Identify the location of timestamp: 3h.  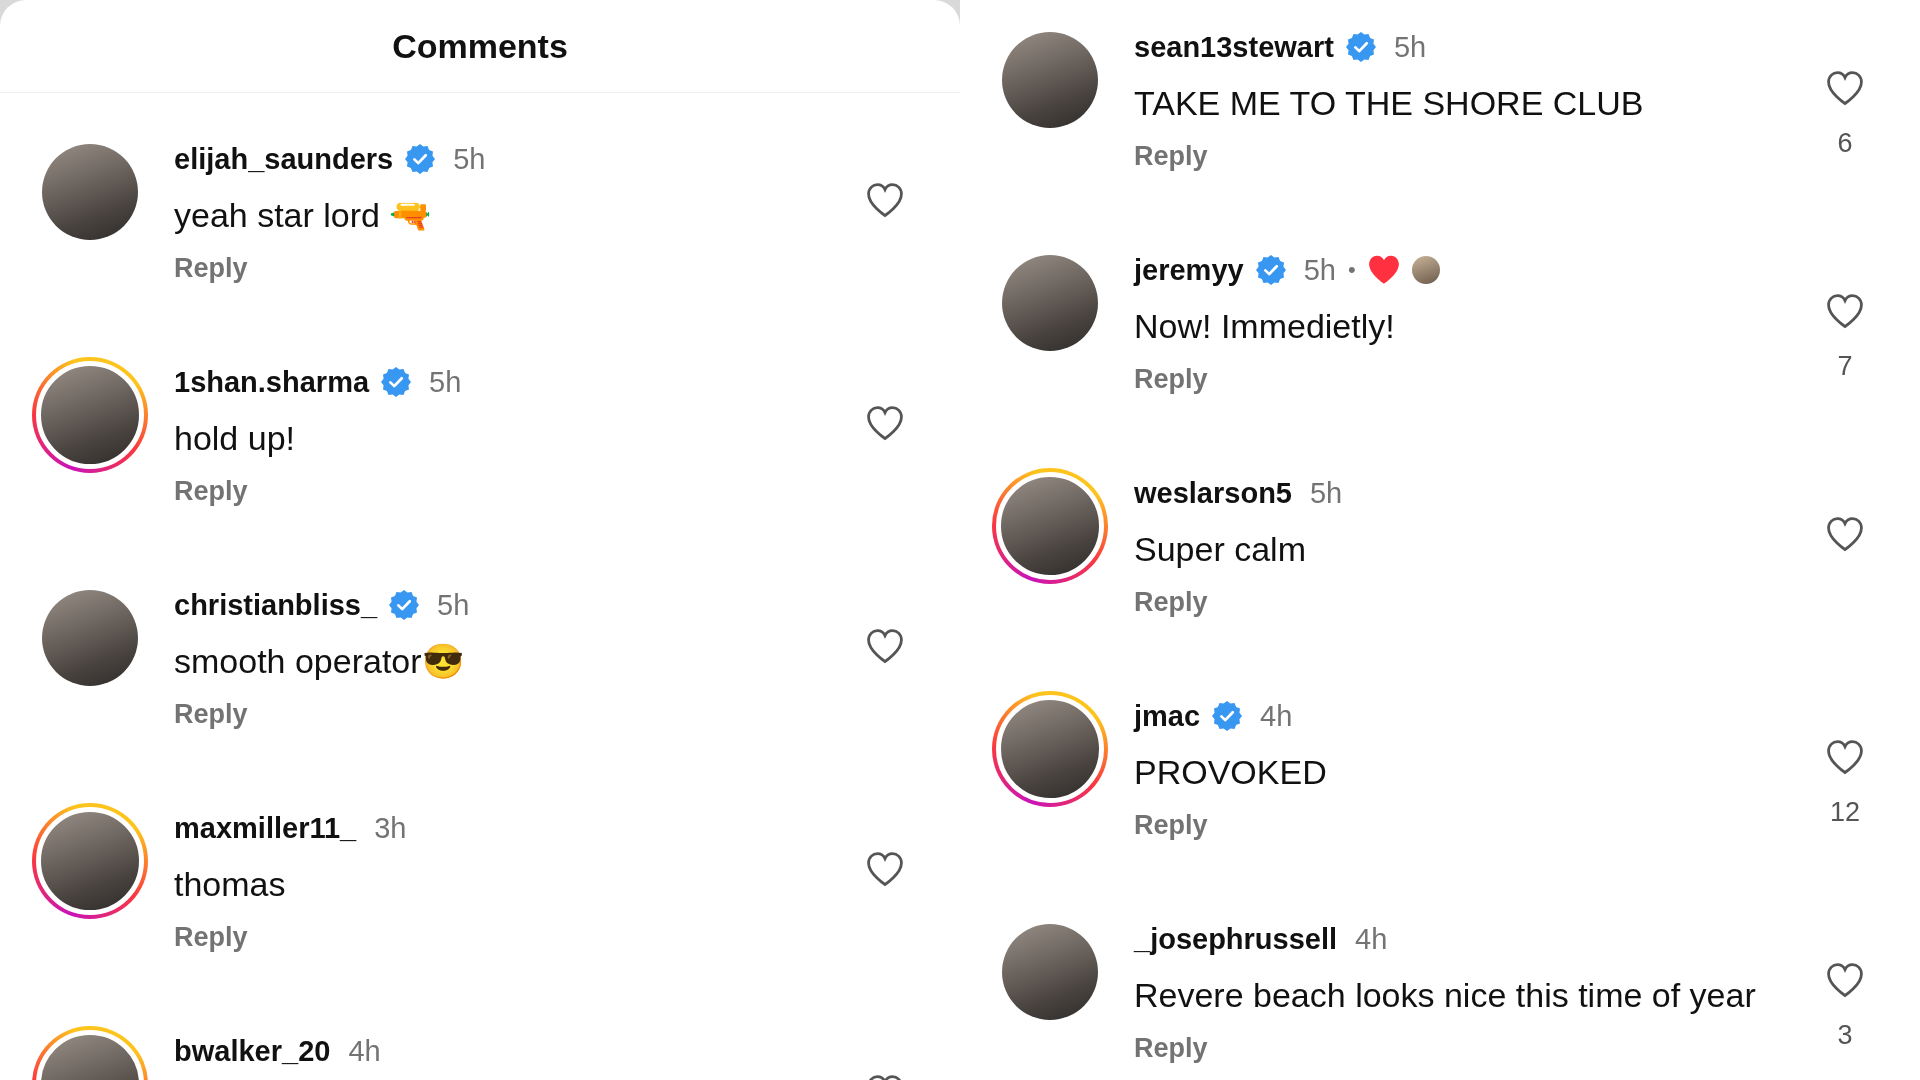
(390, 828).